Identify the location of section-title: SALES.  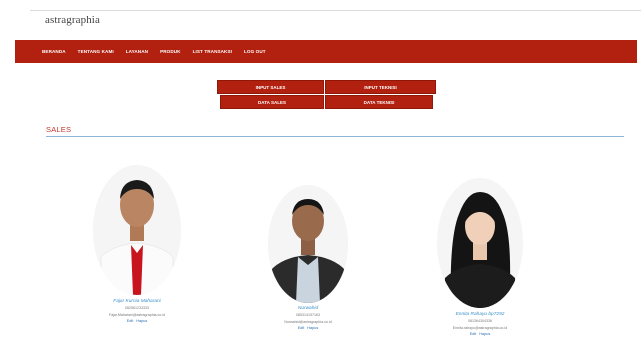
(59, 129).